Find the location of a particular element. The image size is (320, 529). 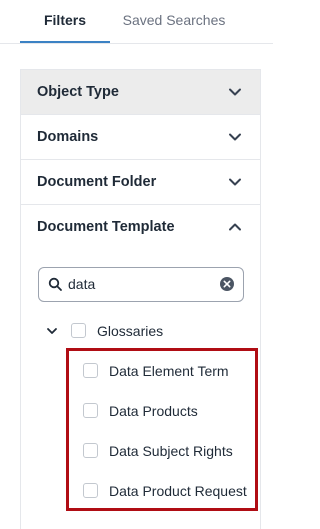

chevron-up-icon is located at coordinates (235, 227).